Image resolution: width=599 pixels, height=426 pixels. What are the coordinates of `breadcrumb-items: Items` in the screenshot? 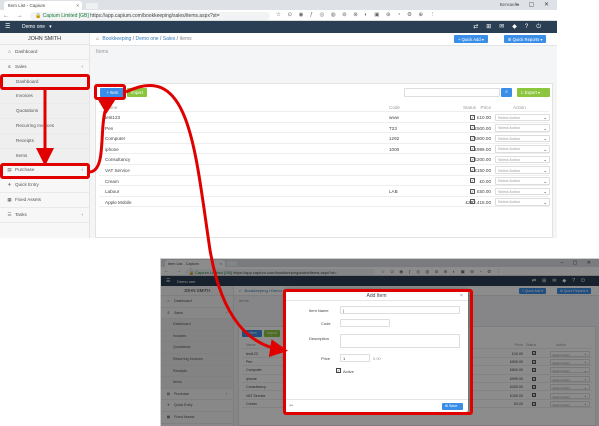 It's located at (185, 39).